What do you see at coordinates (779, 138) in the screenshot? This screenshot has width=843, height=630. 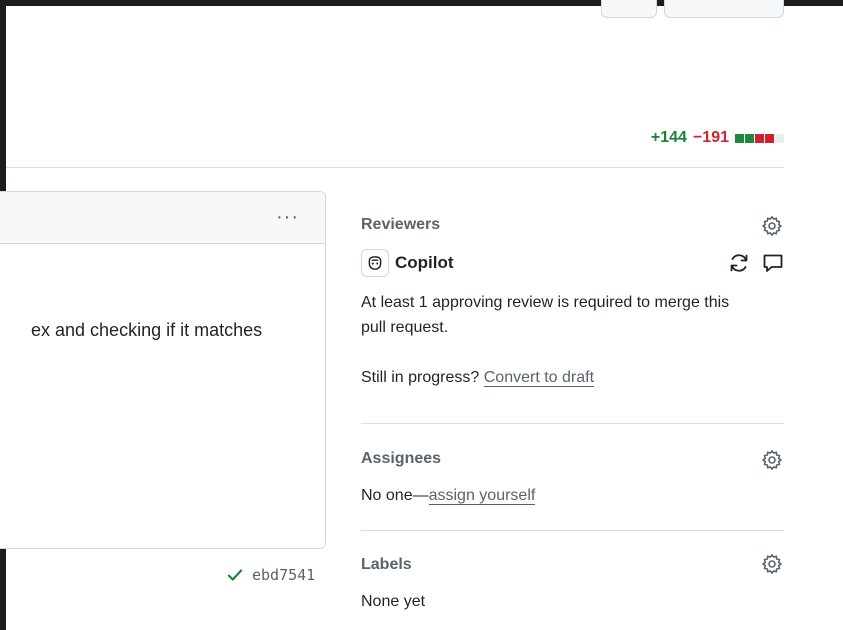 I see `diffstat-block-neutral` at bounding box center [779, 138].